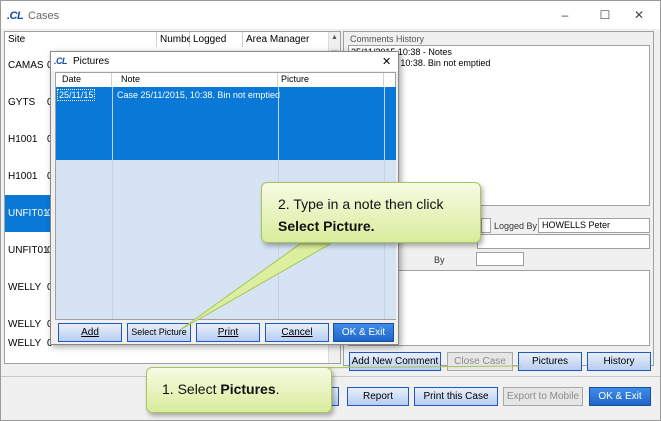 This screenshot has height=421, width=661. I want to click on callout-2-text: 2. Type in a note then click, so click(361, 204).